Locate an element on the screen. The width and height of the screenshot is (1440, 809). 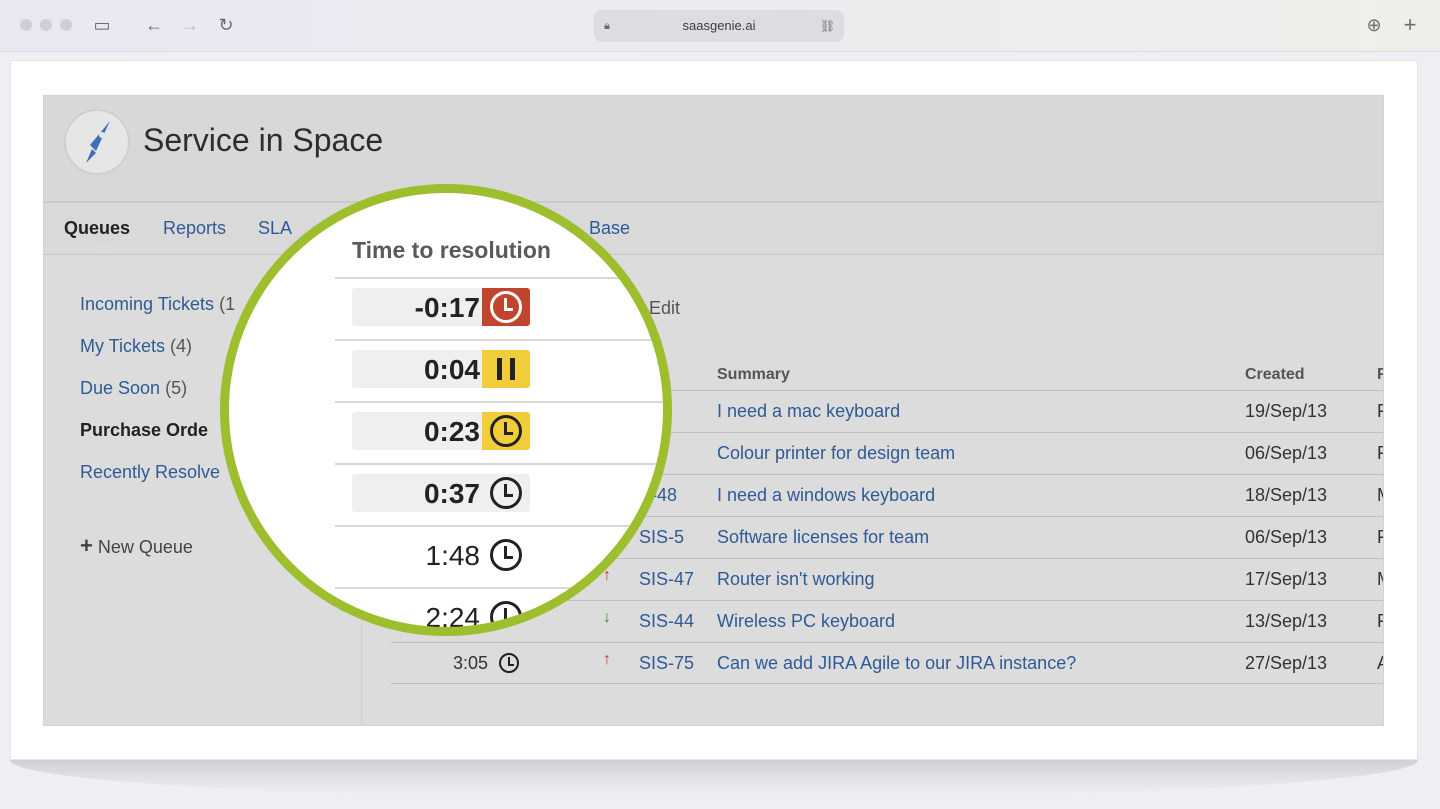
column-header-created: Created is located at coordinates (1275, 375).